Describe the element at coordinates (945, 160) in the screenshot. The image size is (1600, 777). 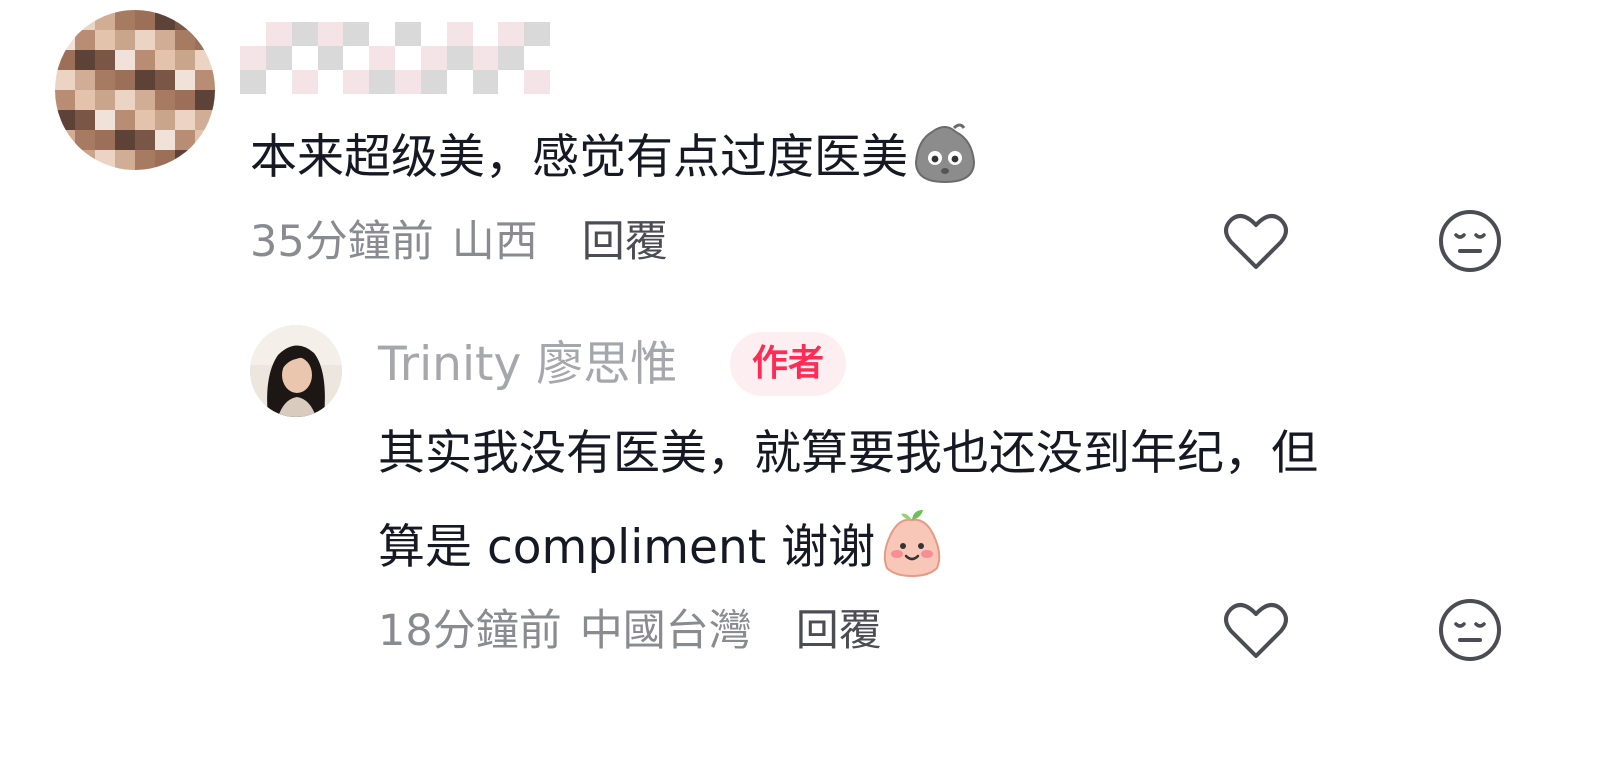
I see `sweating-face-emoji` at that location.